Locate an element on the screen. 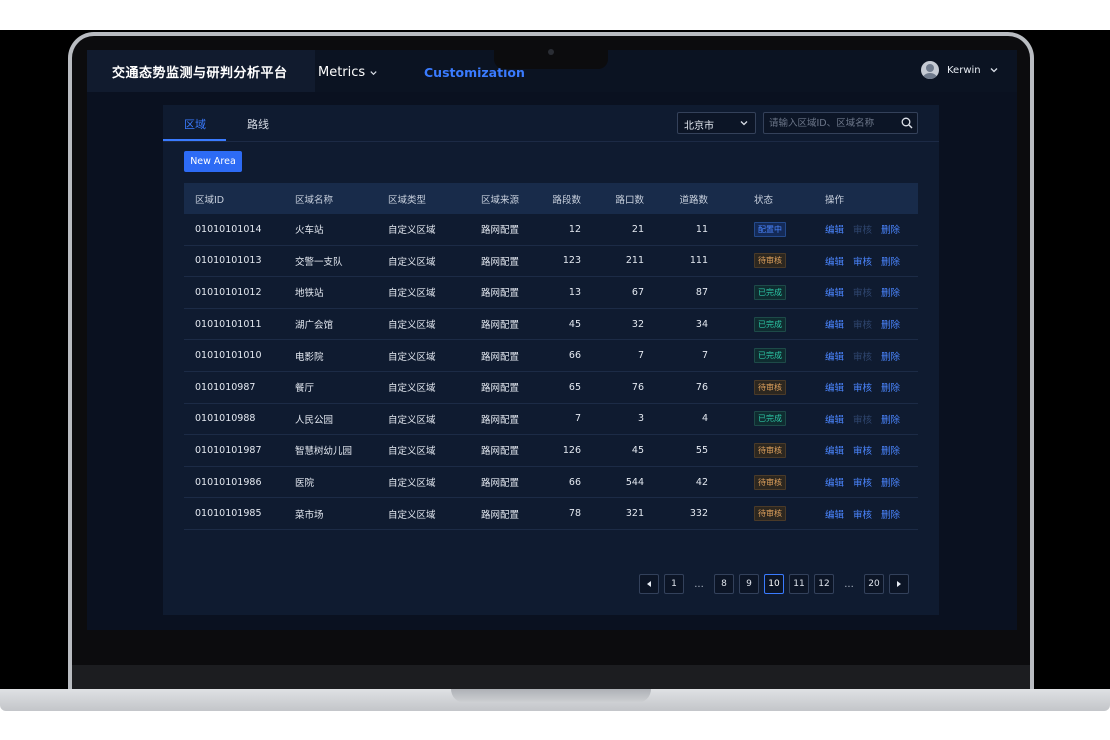 This screenshot has height=740, width=1110. segment-count: 45 is located at coordinates (574, 324).